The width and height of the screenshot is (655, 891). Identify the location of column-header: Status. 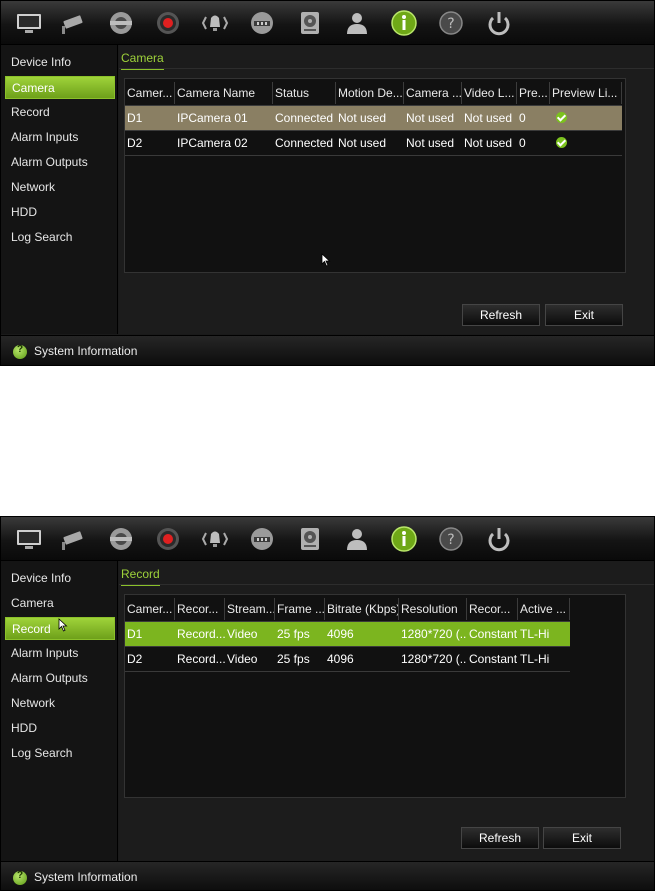
(304, 93).